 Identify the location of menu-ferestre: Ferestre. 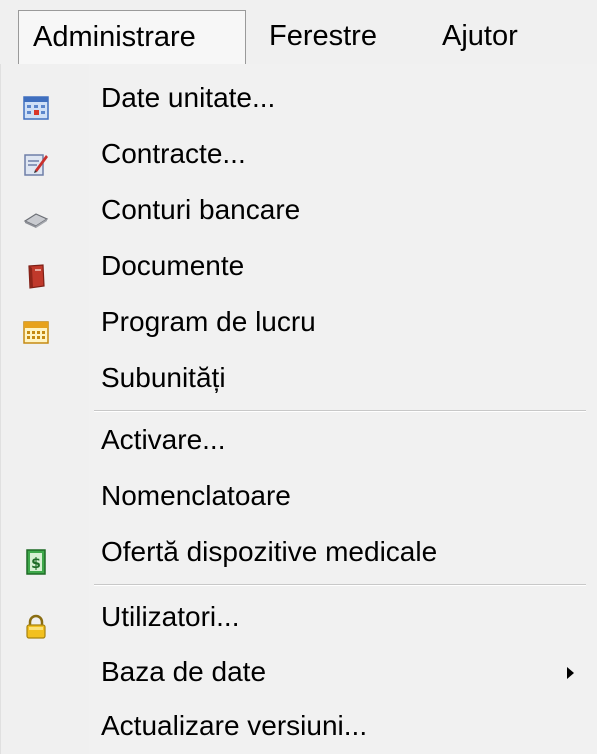
(323, 37).